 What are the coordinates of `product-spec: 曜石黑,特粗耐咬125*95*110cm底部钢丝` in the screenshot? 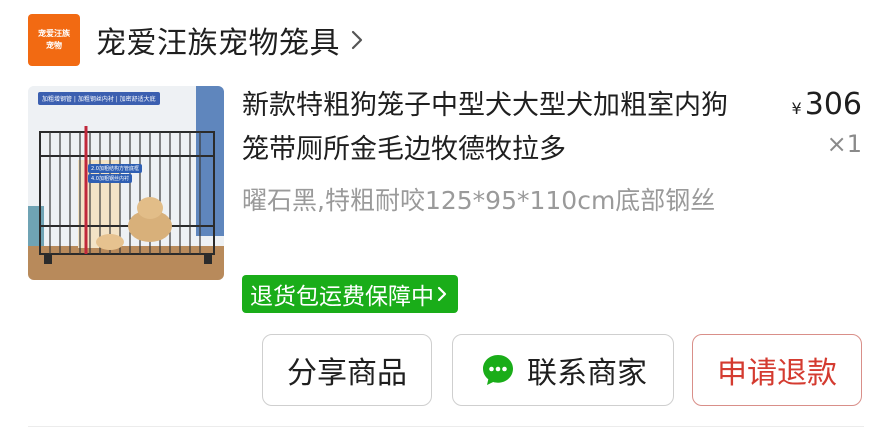 It's located at (479, 200).